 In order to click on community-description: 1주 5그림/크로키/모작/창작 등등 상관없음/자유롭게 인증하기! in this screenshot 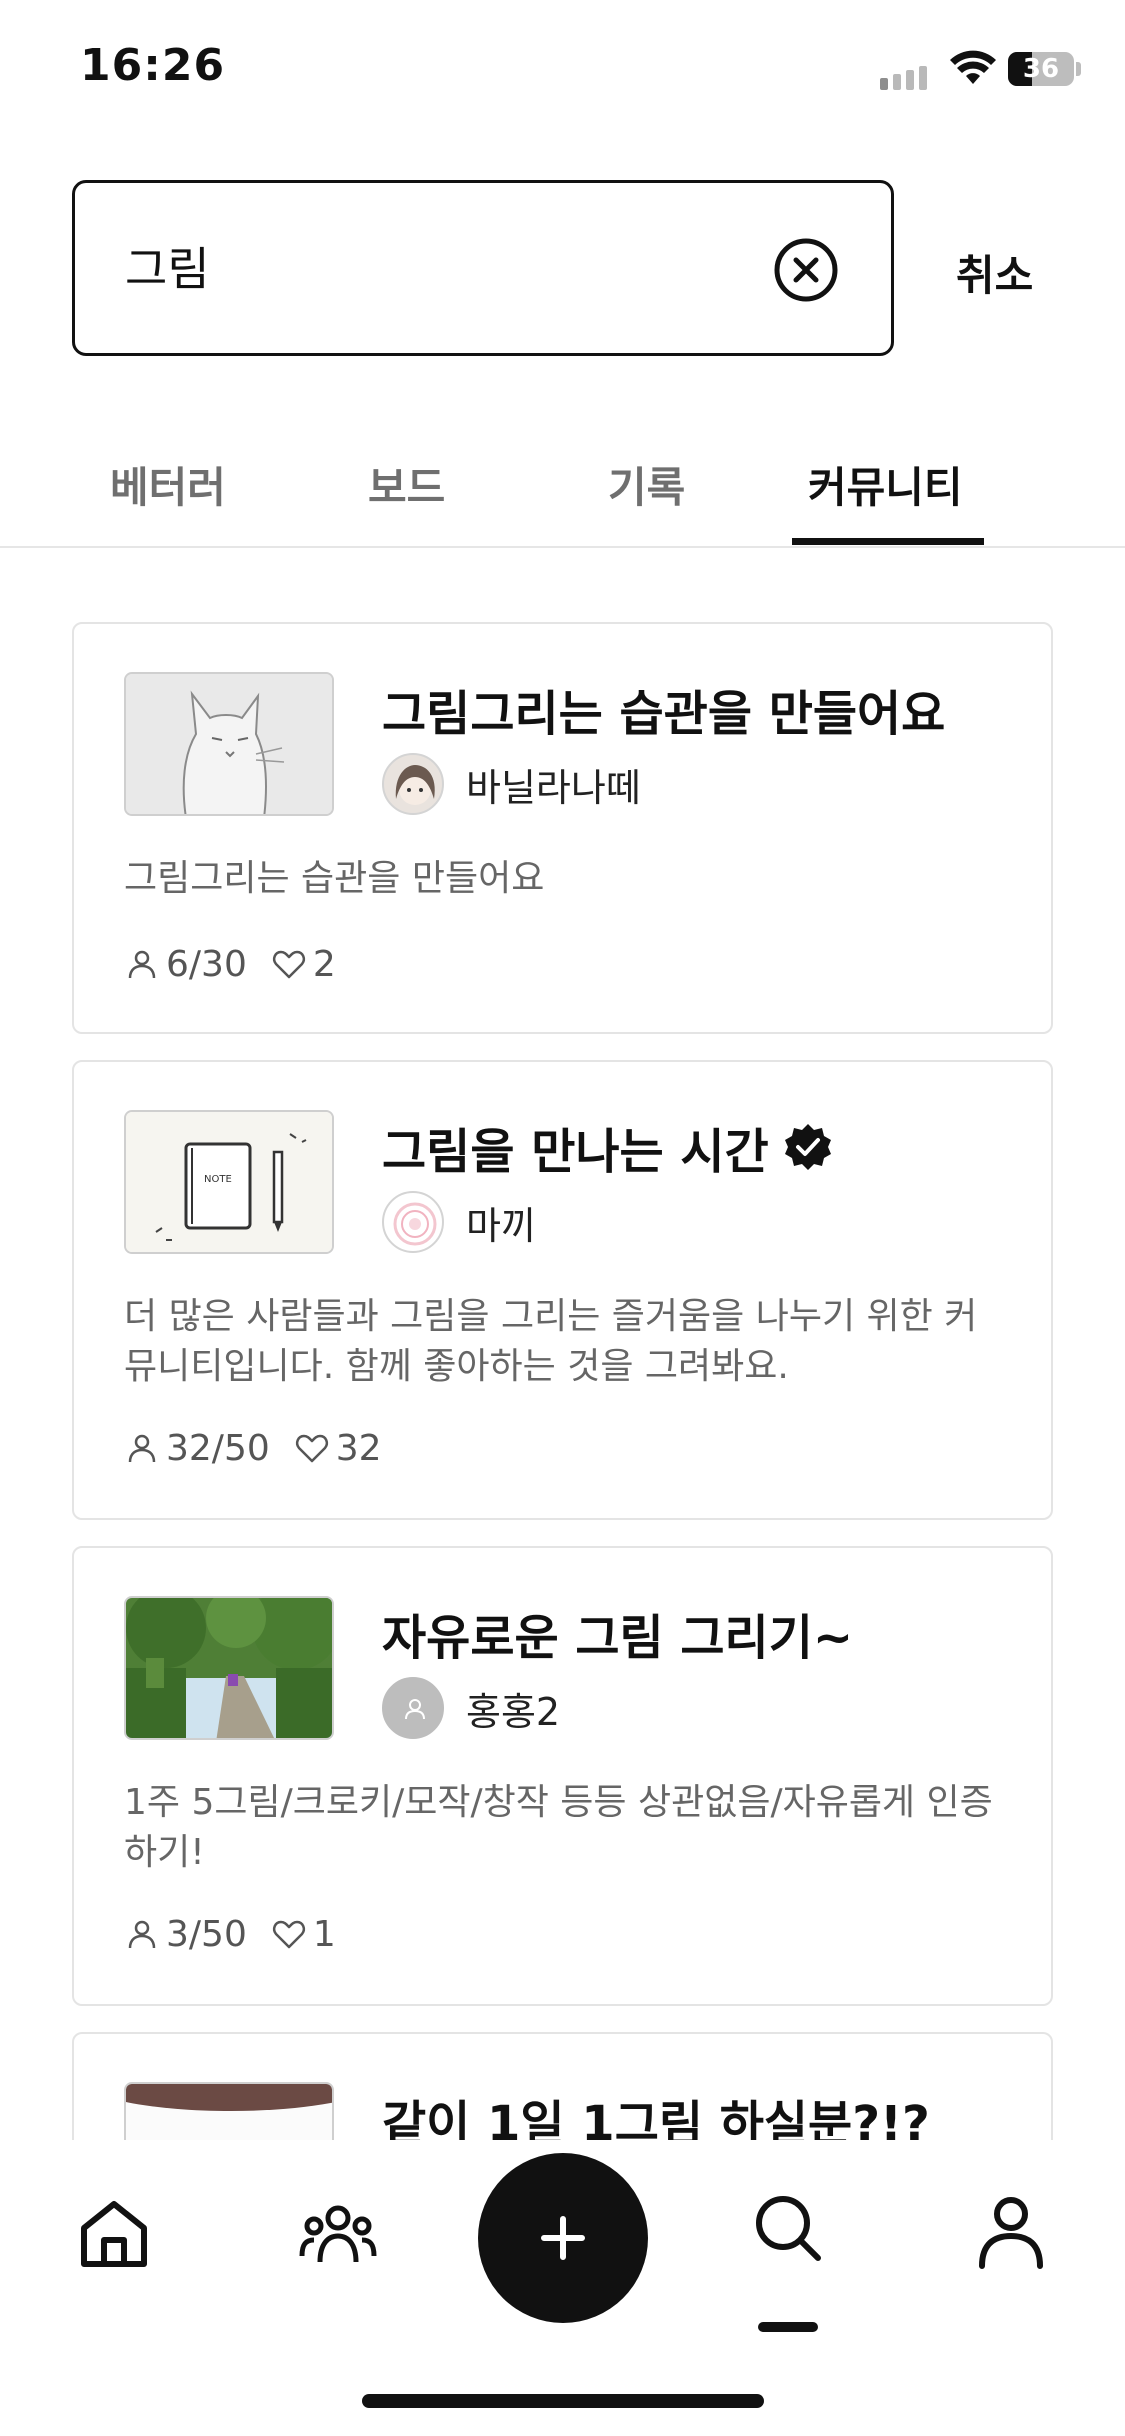, I will do `click(558, 1827)`.